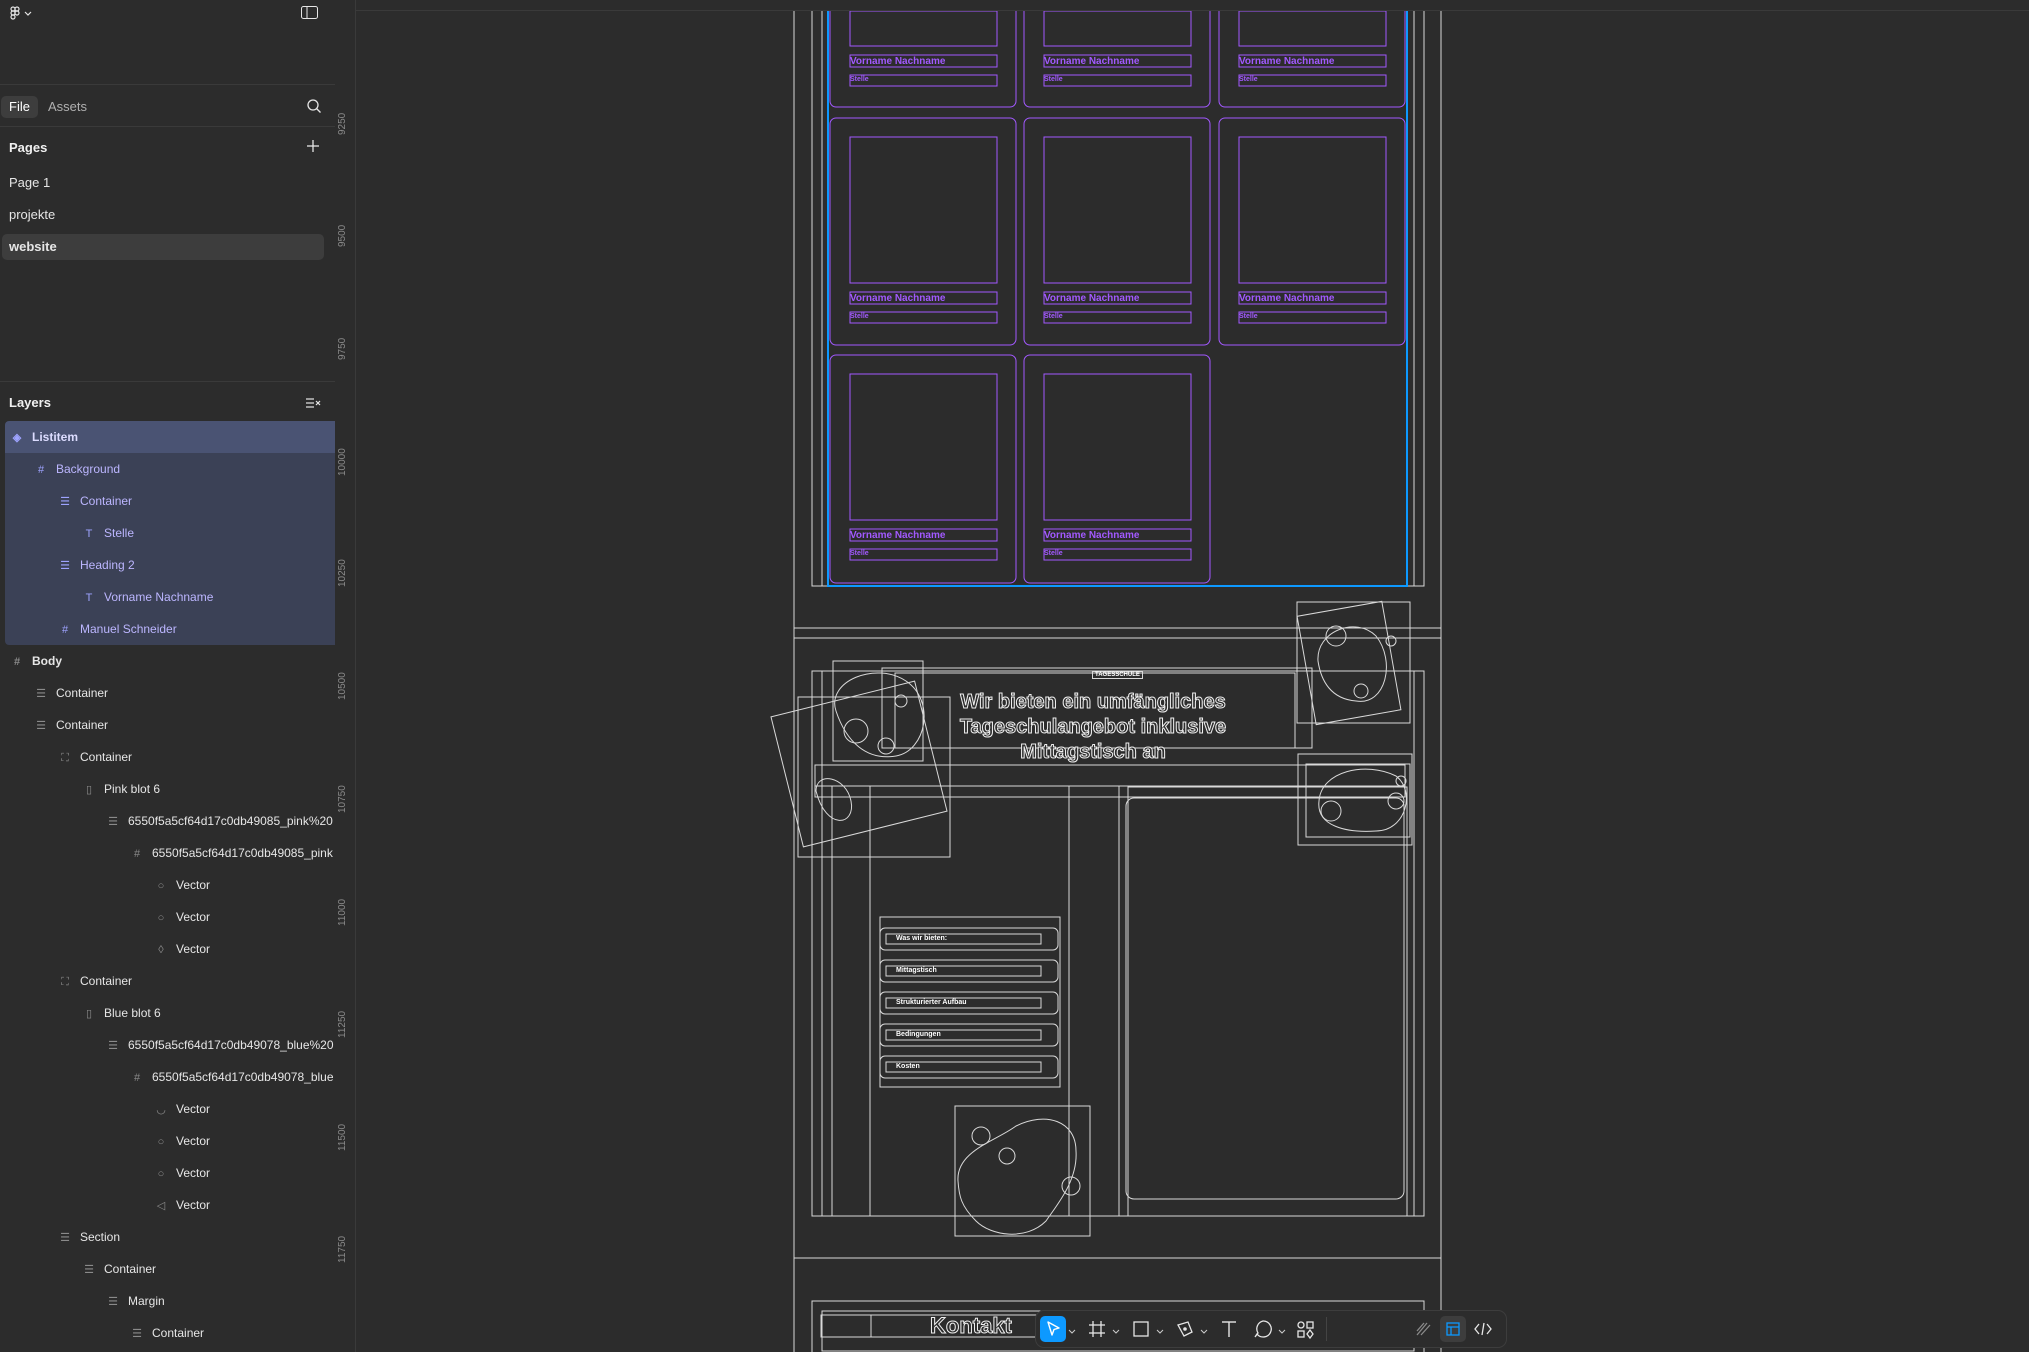  Describe the element at coordinates (971, 1326) in the screenshot. I see `contact-heading: Kontakt` at that location.